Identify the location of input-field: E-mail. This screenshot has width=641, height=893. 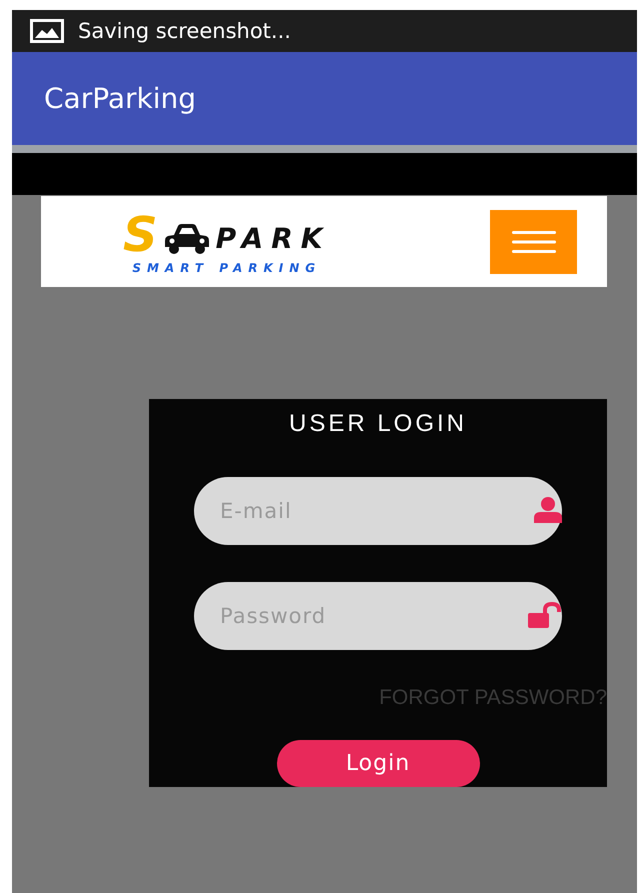
(378, 511).